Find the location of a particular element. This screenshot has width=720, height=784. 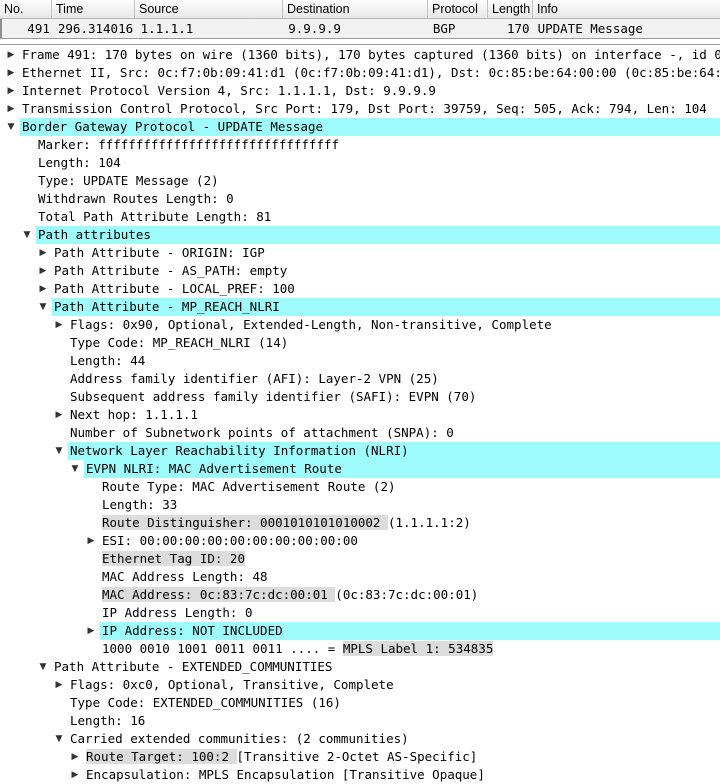

detail-tree-row: ▶ Path Attribute - LOCAL_PREF: 100 is located at coordinates (360, 289).